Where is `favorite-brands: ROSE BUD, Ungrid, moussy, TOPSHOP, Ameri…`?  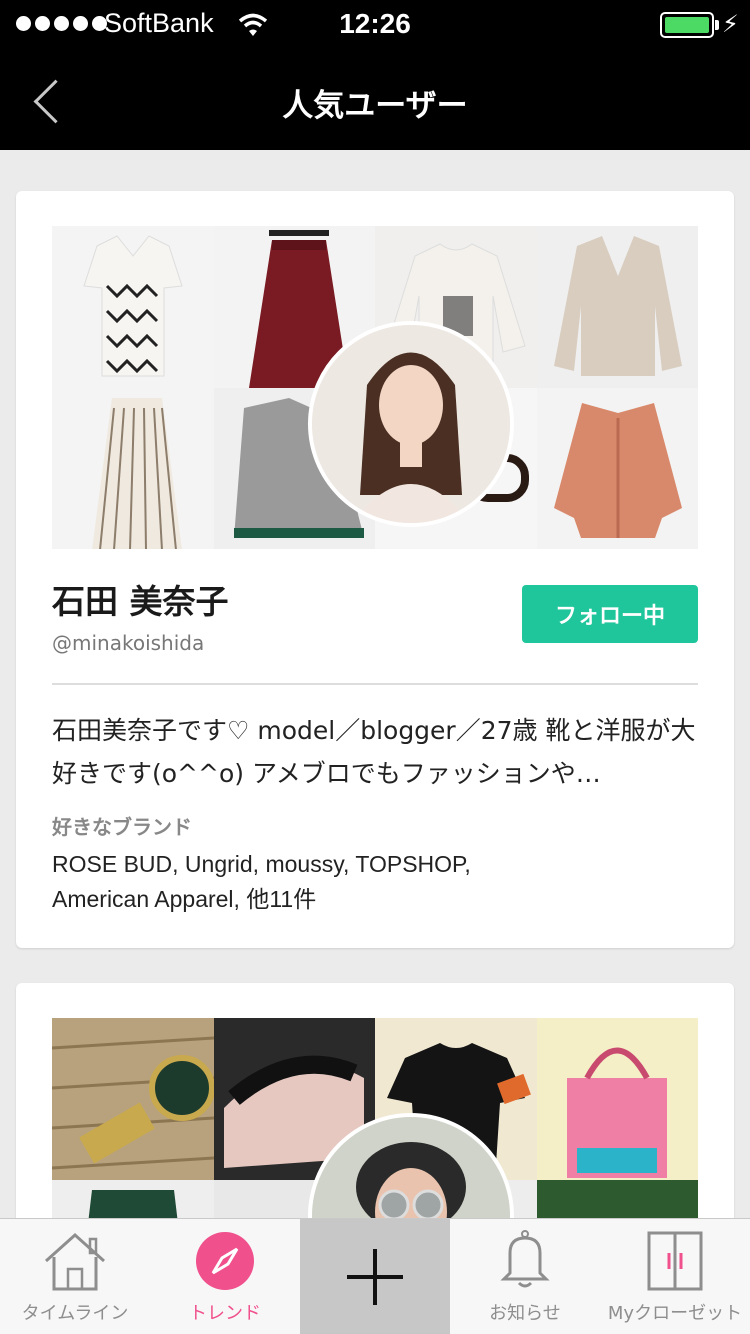 favorite-brands: ROSE BUD, Ungrid, moussy, TOPSHOP, Ameri… is located at coordinates (261, 881).